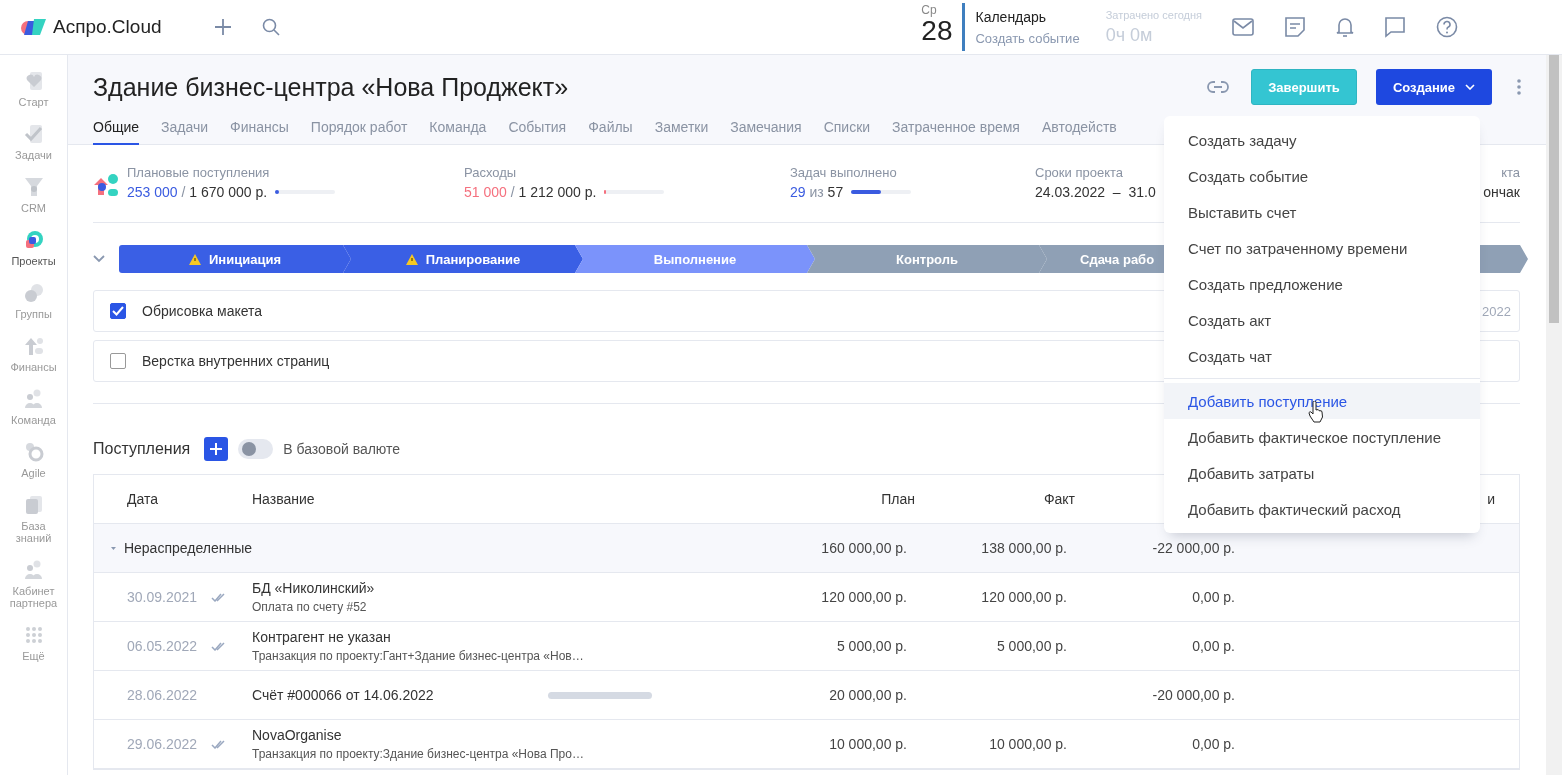 The image size is (1562, 775). Describe the element at coordinates (1322, 212) in the screenshot. I see `menu-item: Выставить счет` at that location.